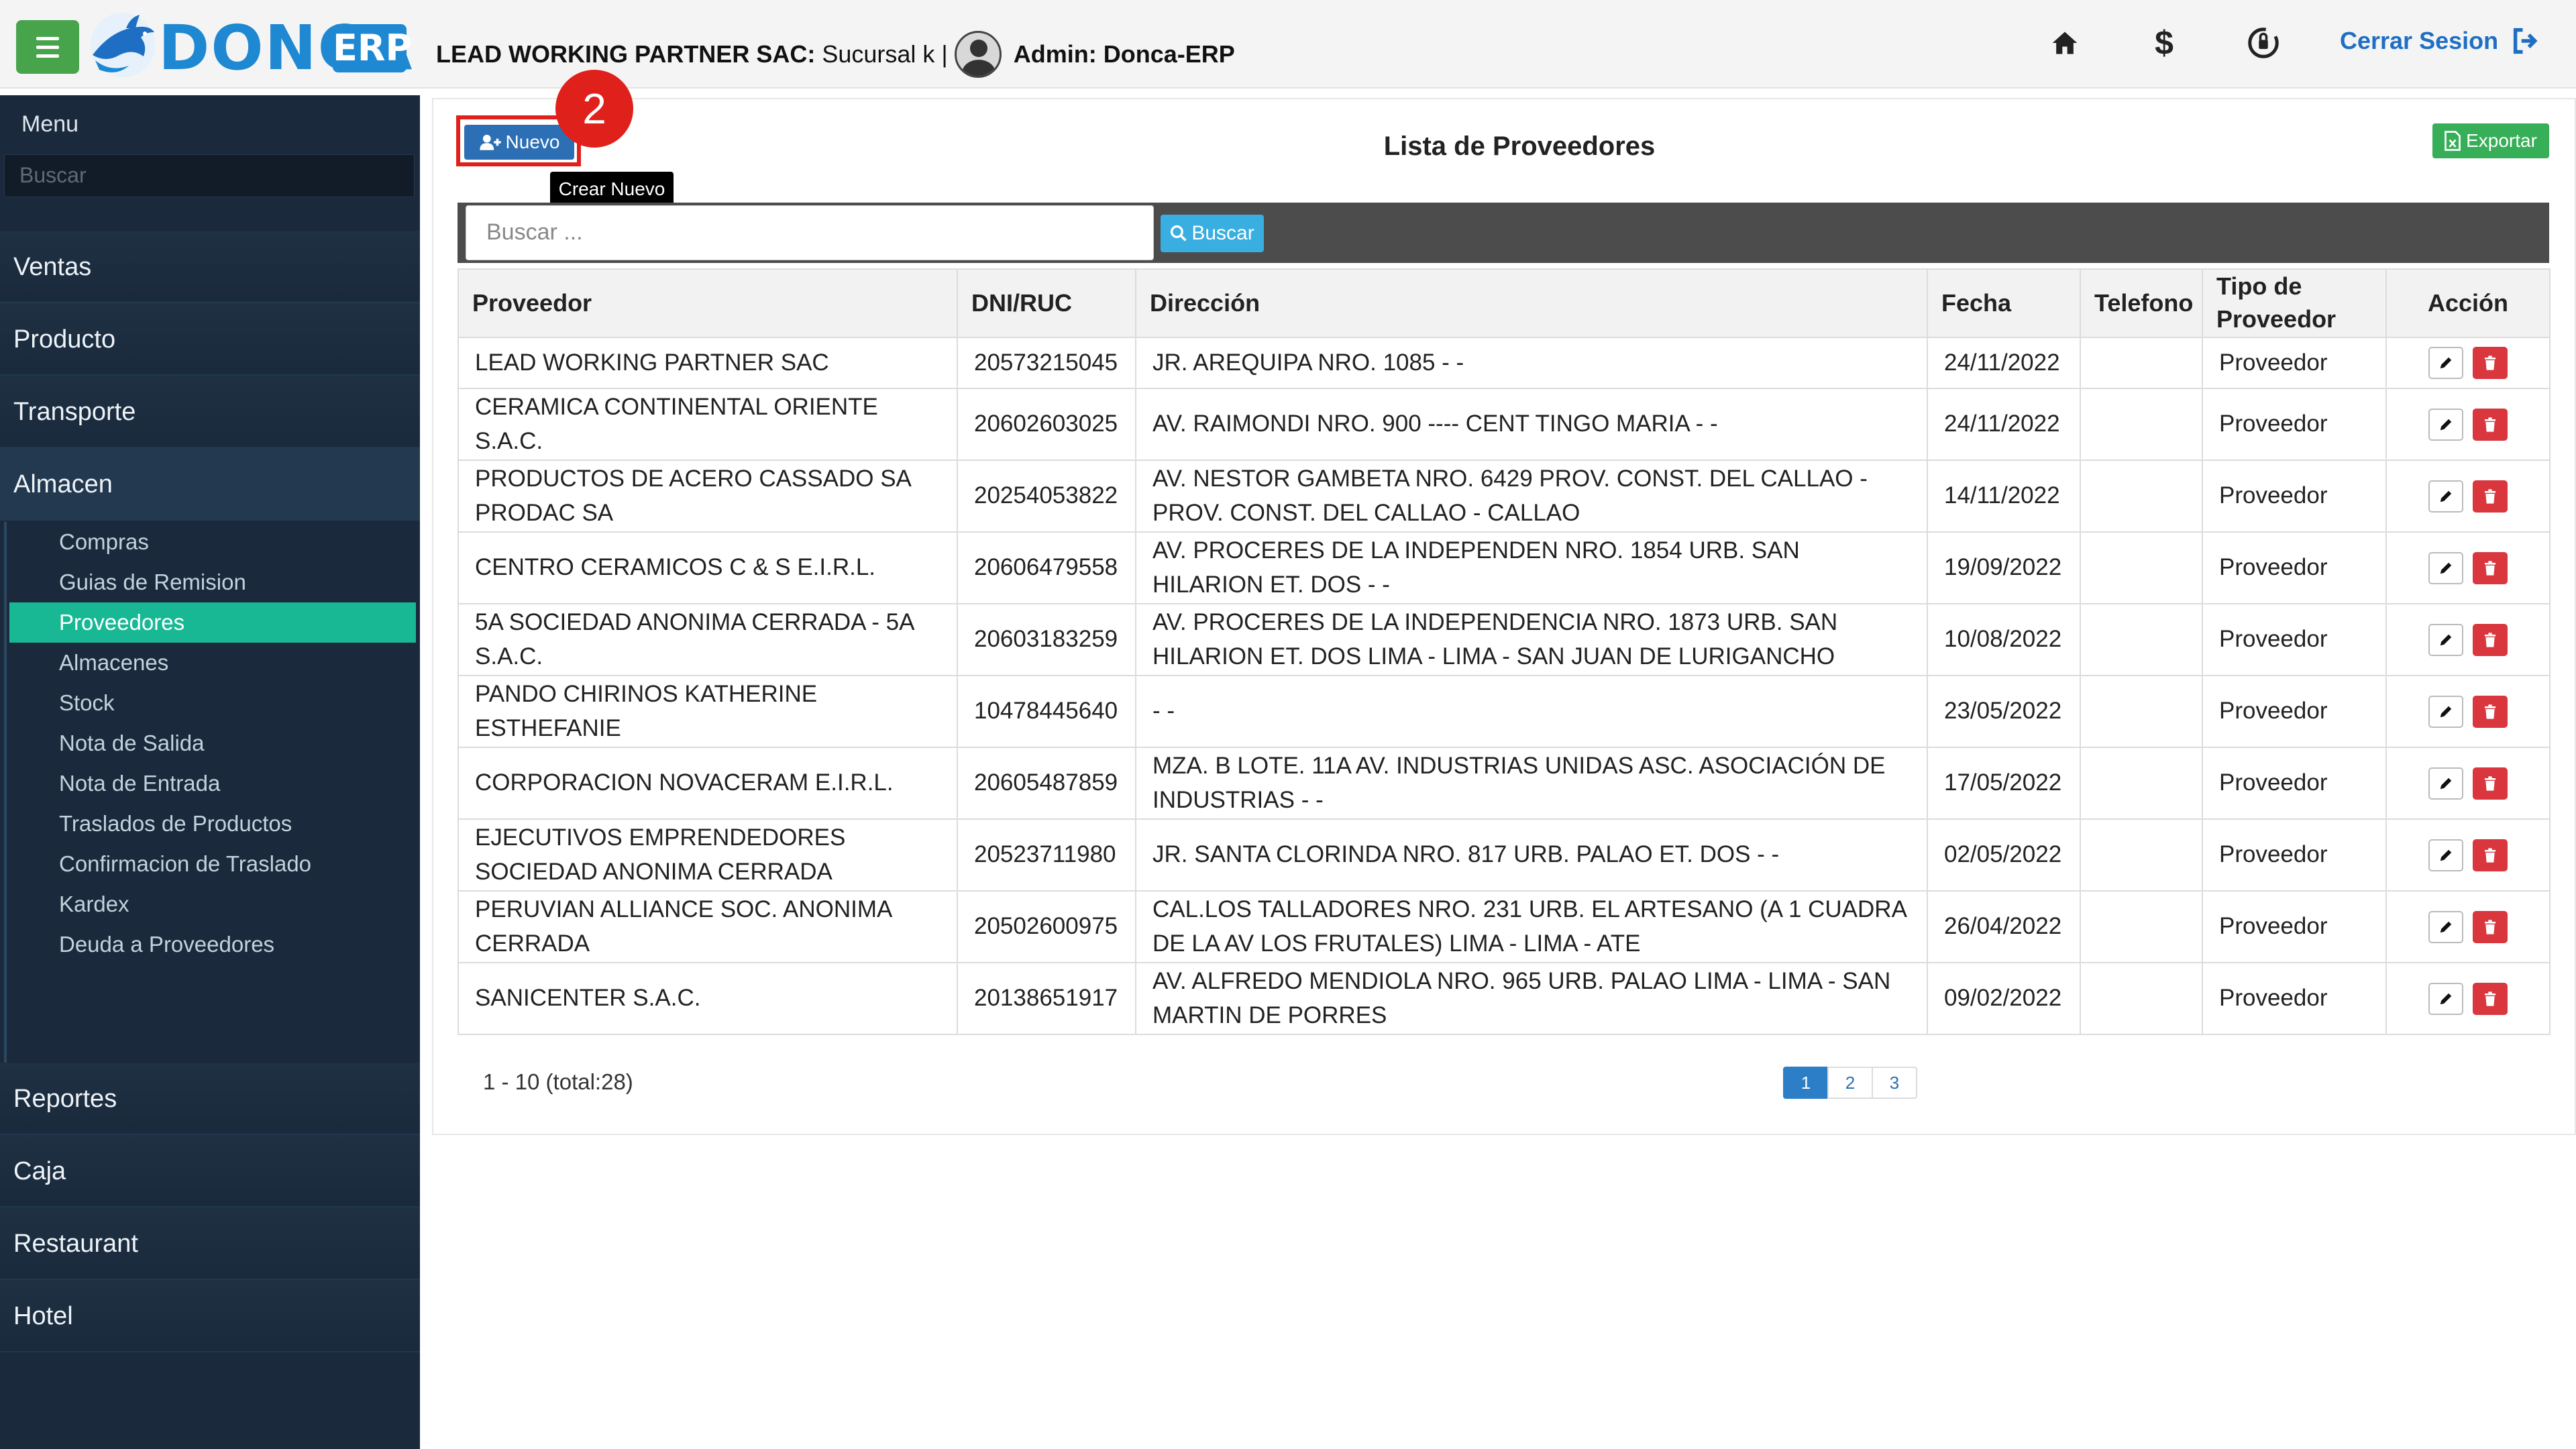 The image size is (2576, 1449). Describe the element at coordinates (1806, 1083) in the screenshot. I see `page-button-1: 1` at that location.